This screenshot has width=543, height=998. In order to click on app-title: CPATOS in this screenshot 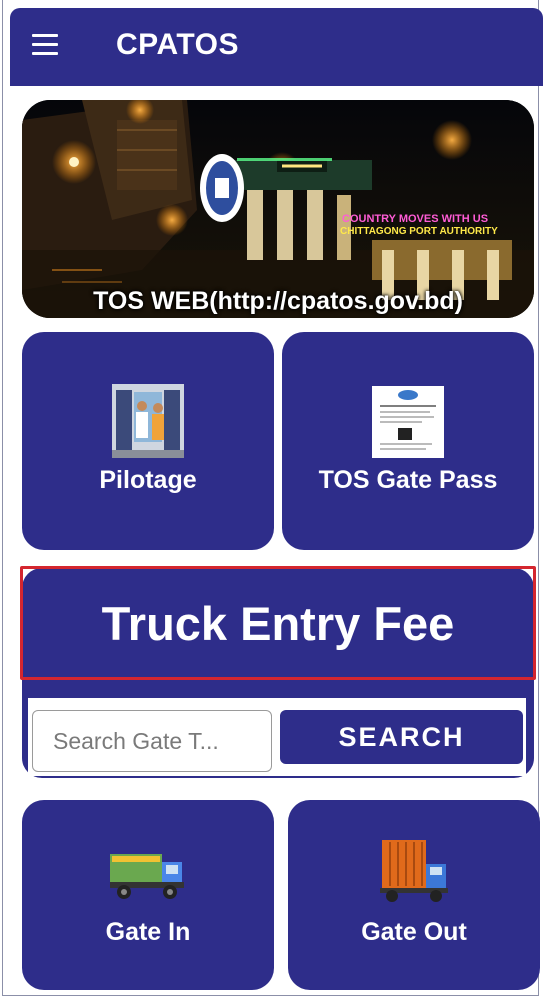, I will do `click(178, 44)`.